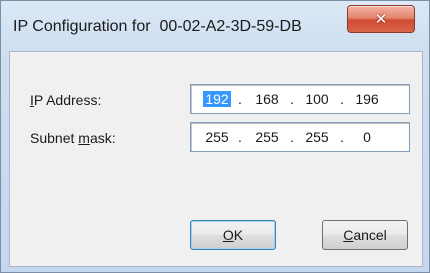  I want to click on mask-octet-1: 255, so click(217, 137).